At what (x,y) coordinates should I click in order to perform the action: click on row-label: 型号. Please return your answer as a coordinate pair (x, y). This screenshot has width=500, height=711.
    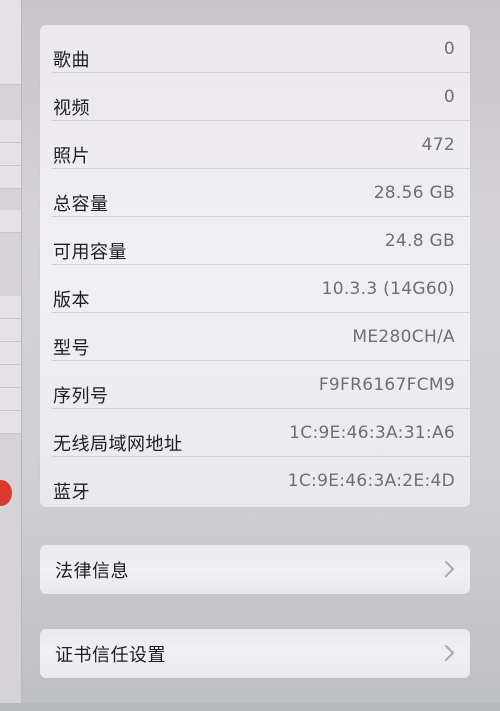
    Looking at the image, I should click on (71, 348).